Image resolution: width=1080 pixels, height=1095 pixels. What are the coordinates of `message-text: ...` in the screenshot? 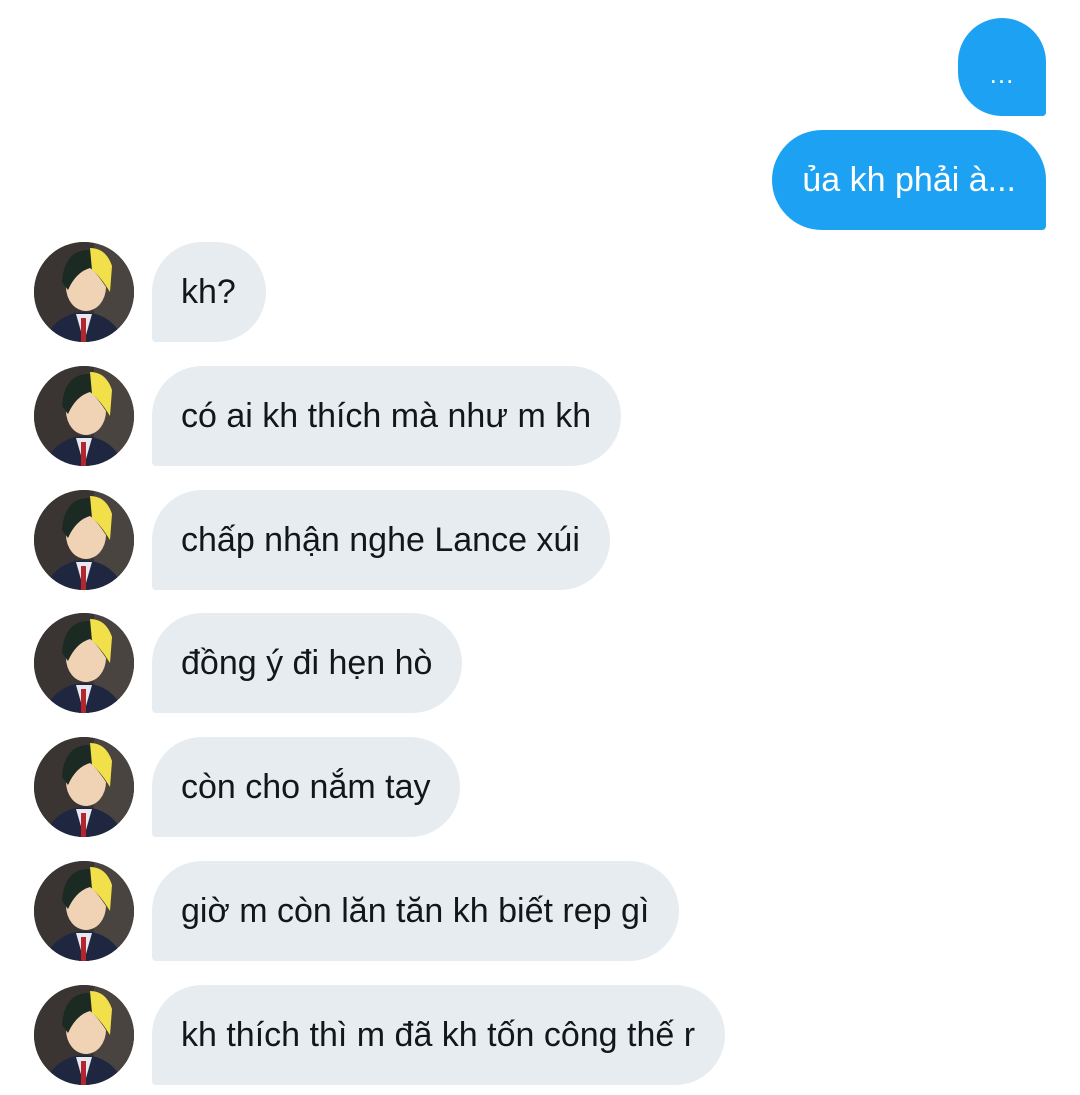 It's located at (1002, 74).